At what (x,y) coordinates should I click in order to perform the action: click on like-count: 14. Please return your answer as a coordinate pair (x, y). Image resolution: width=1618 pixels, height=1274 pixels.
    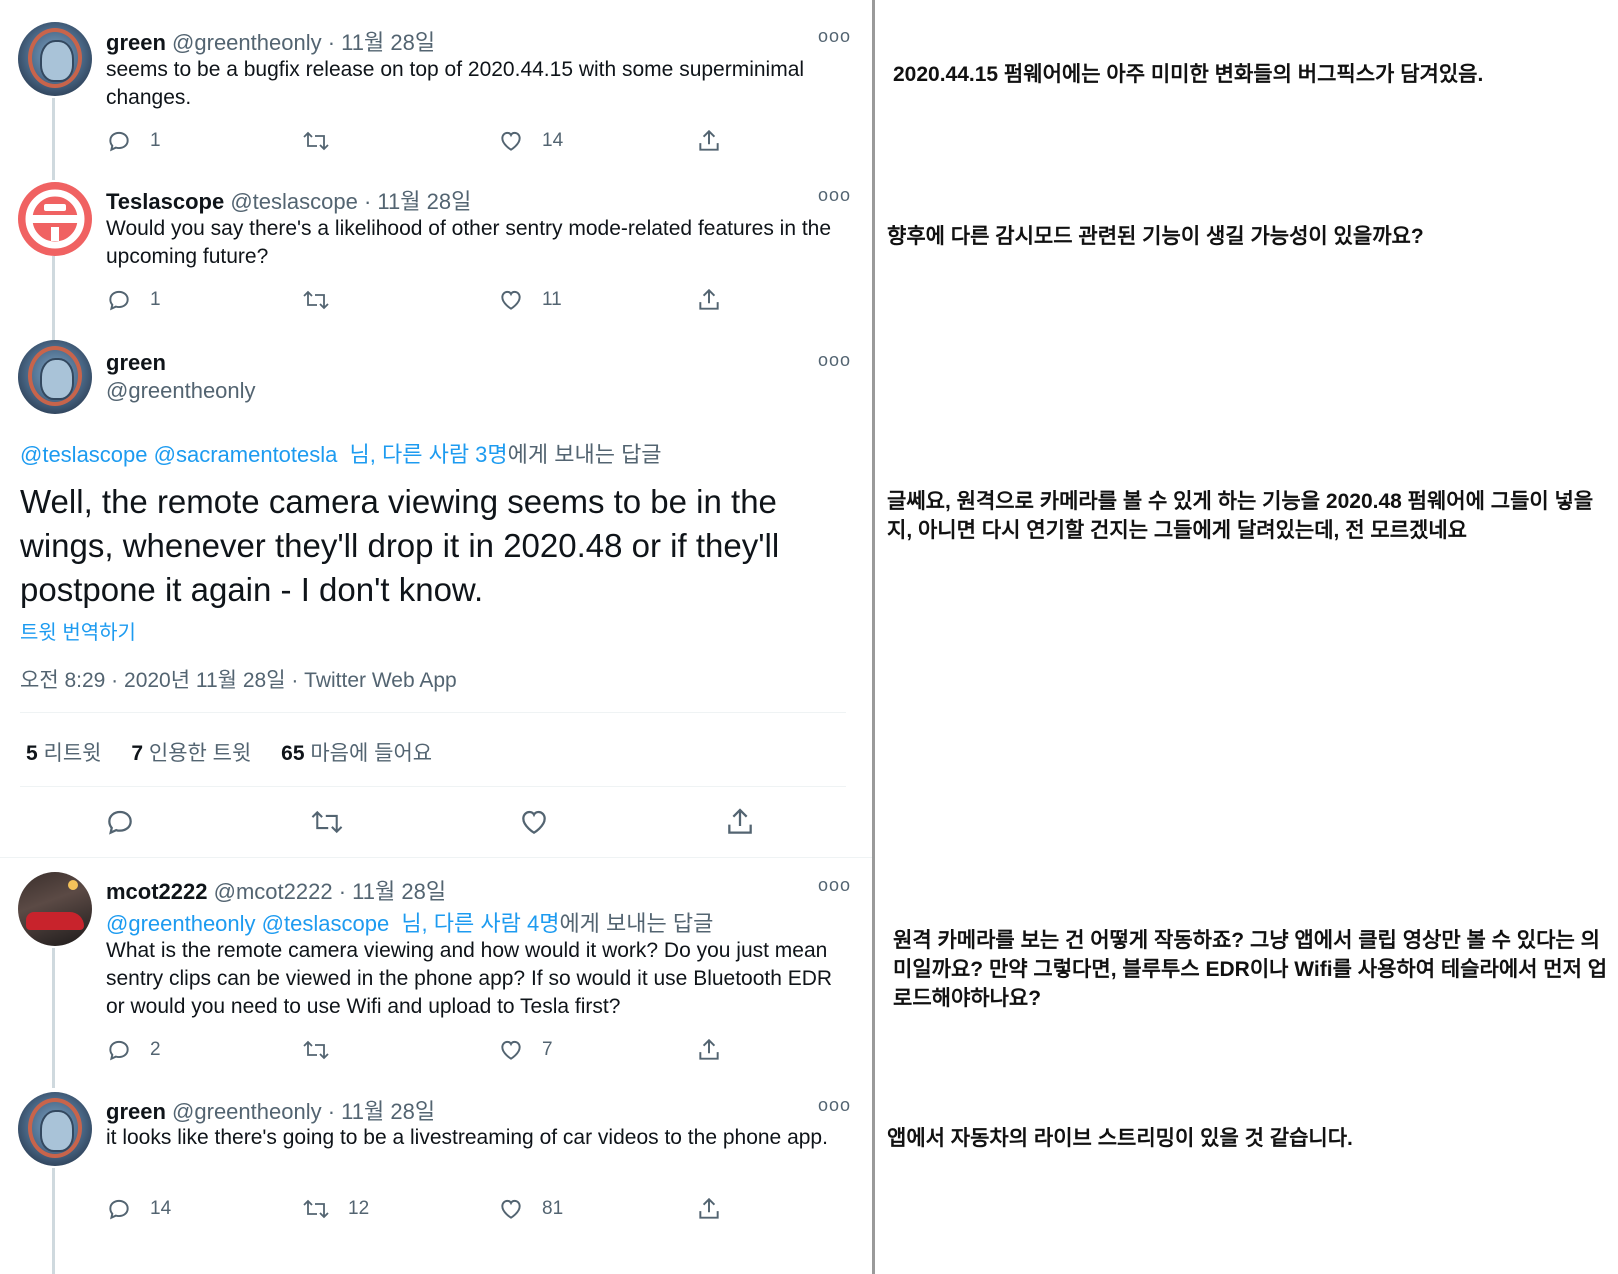
    Looking at the image, I should click on (553, 140).